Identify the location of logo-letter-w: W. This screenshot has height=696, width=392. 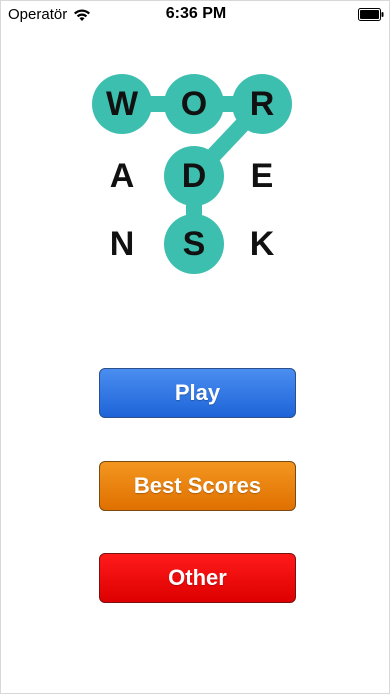
(122, 103).